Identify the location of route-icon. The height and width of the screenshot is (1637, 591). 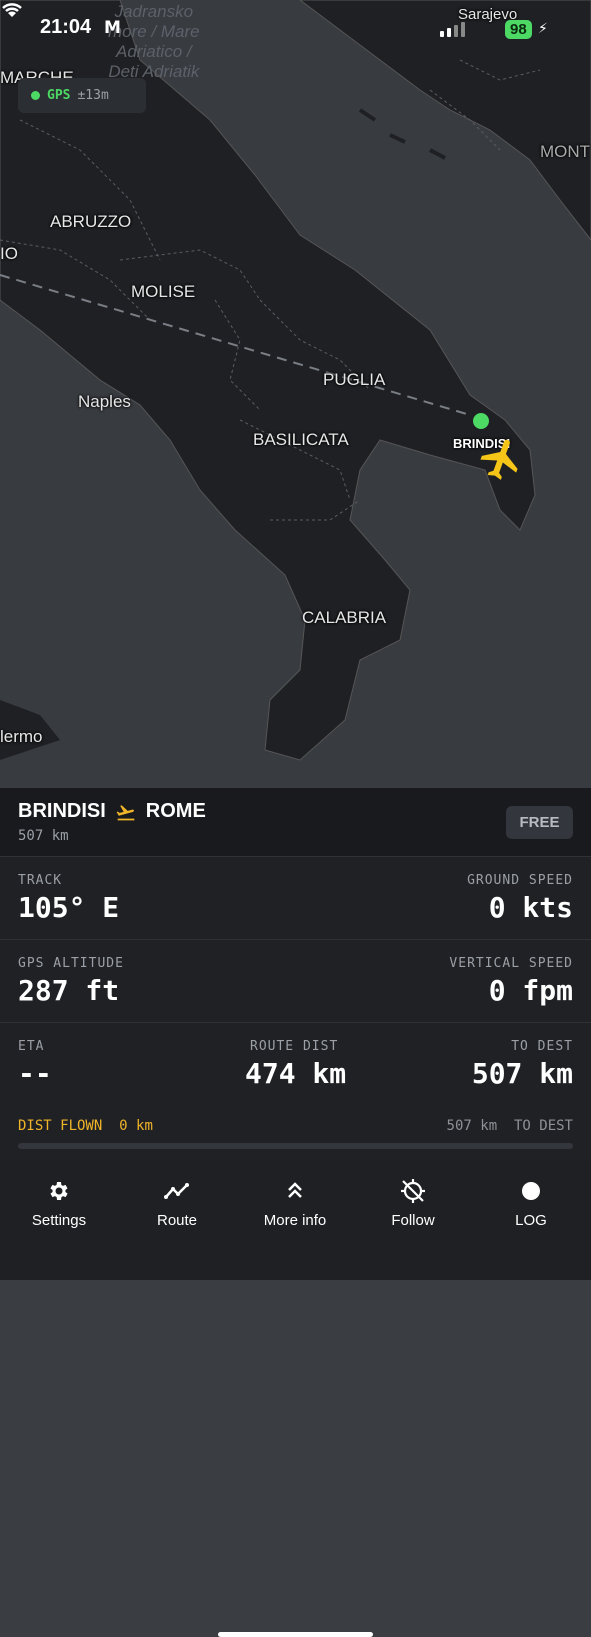
(176, 1191).